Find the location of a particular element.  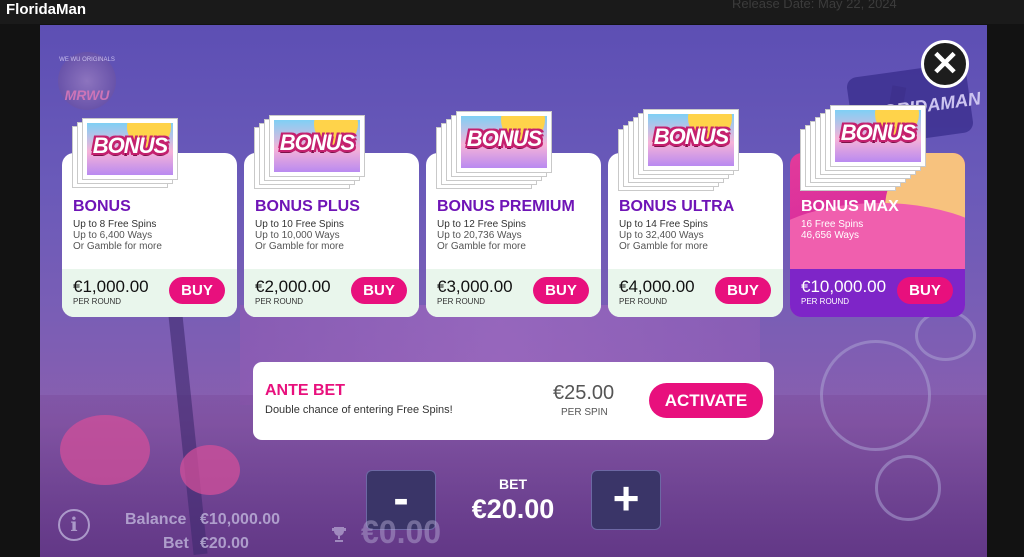

buy-button-bonus-max: BUY is located at coordinates (925, 290).